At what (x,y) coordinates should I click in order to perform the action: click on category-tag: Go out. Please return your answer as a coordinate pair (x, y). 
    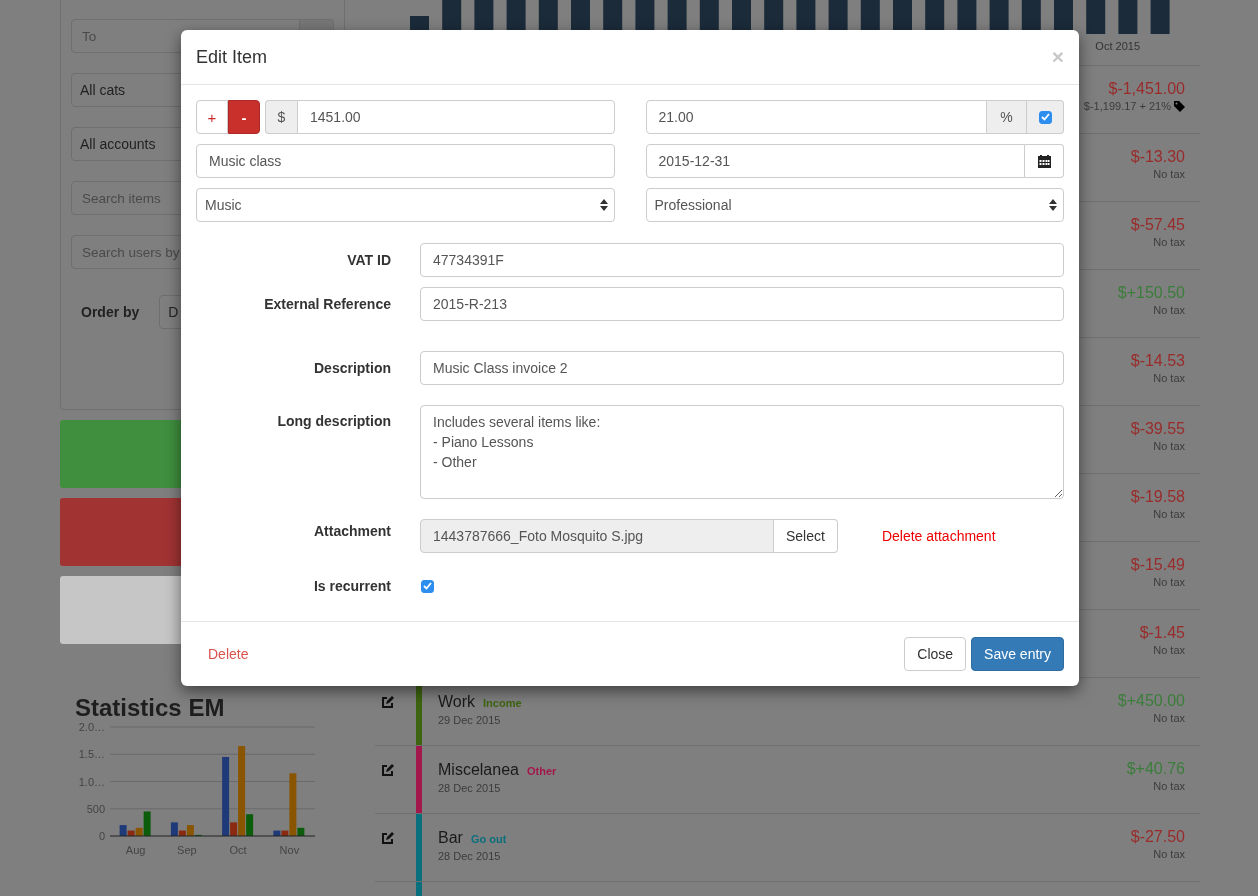
    Looking at the image, I should click on (488, 839).